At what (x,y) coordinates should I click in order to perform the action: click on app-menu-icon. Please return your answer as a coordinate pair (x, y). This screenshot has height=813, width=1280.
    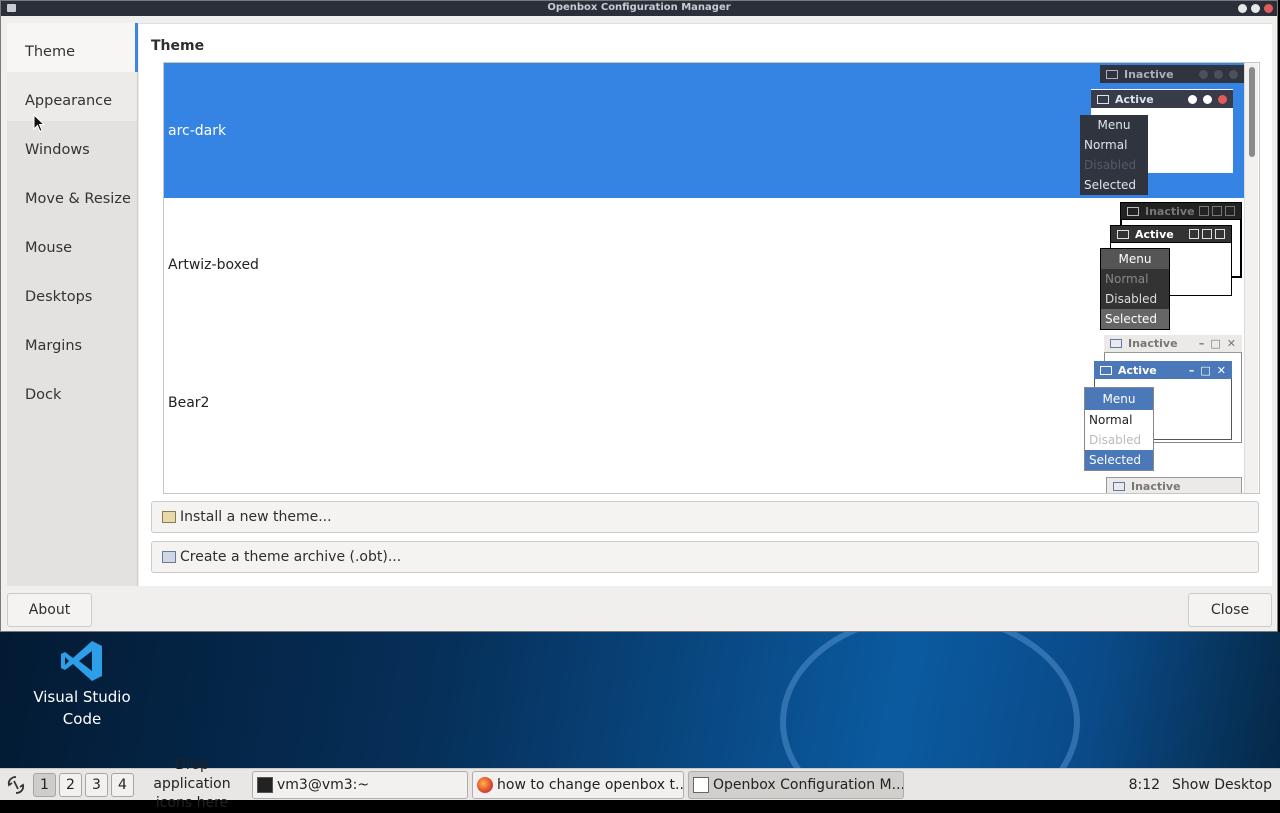
    Looking at the image, I should click on (16, 784).